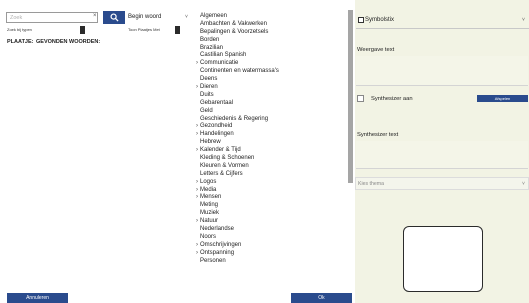 This screenshot has width=529, height=303. I want to click on search-while-typing-label: Zoek bij typen, so click(19, 29).